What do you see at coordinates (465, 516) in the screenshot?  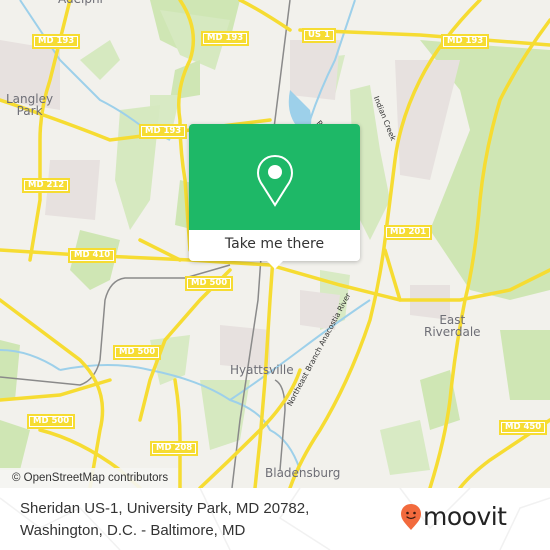 I see `moovit-logo-text: moovit` at bounding box center [465, 516].